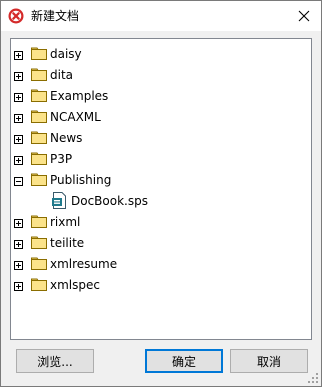  What do you see at coordinates (161, 16) in the screenshot?
I see `title-bar: 新建文档` at bounding box center [161, 16].